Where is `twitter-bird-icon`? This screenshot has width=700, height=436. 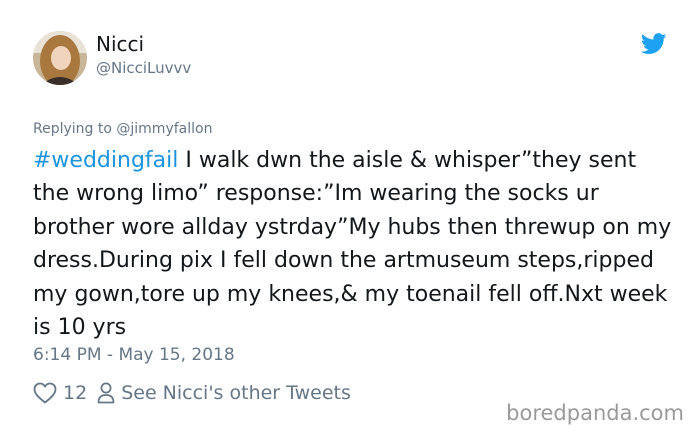 twitter-bird-icon is located at coordinates (653, 44).